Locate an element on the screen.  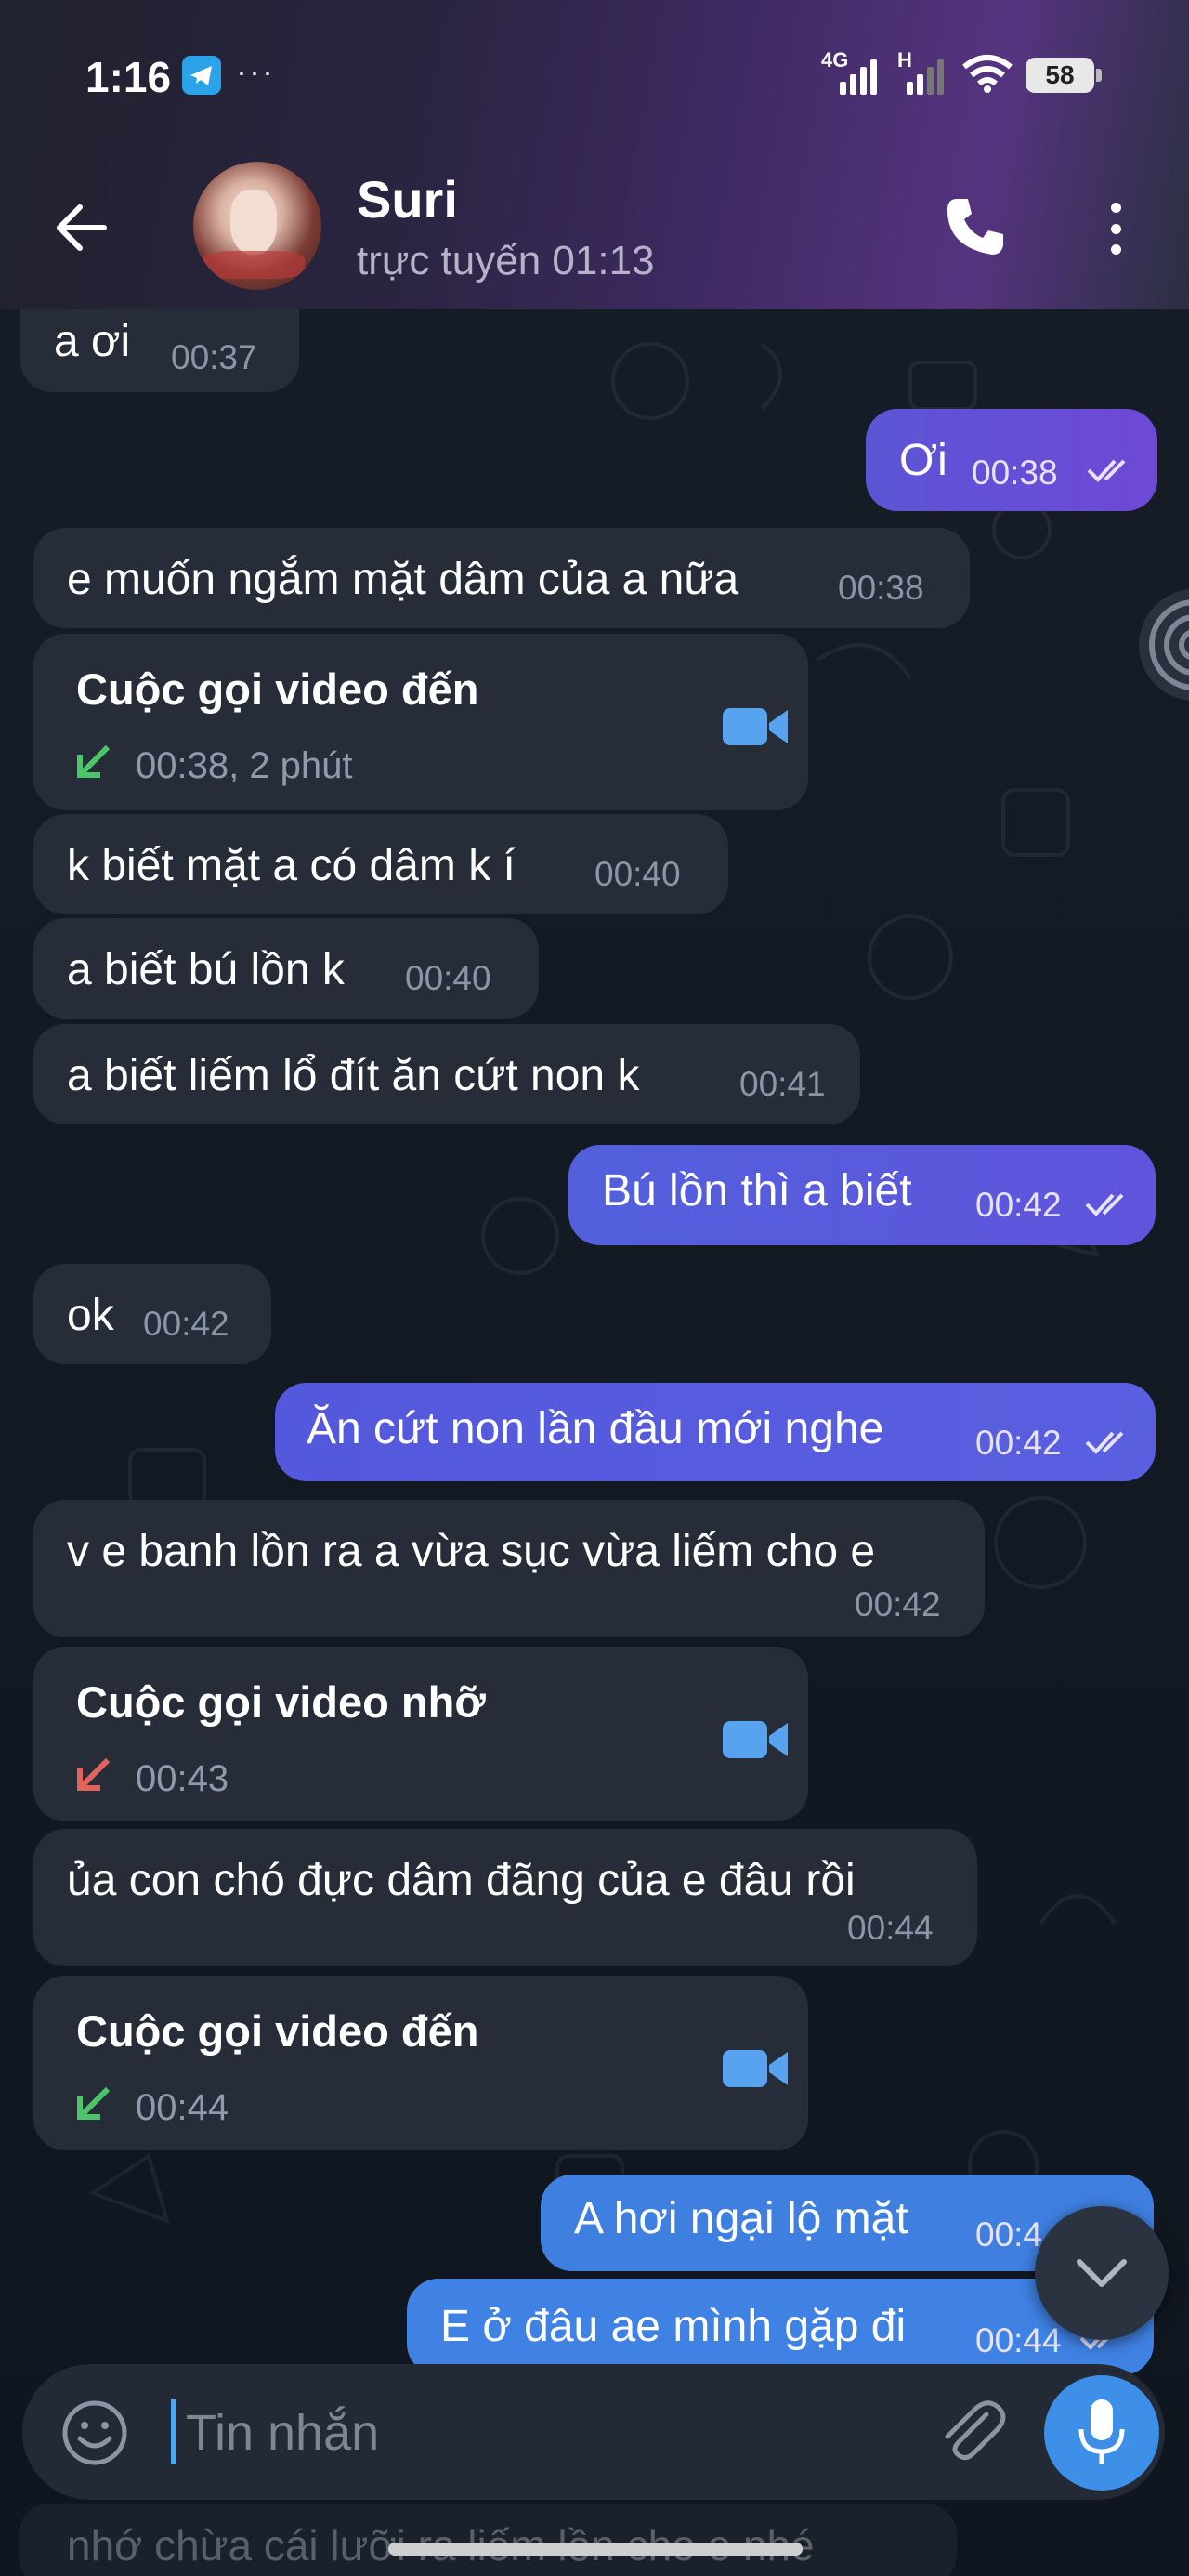
call-meta: 00:44 is located at coordinates (183, 2107).